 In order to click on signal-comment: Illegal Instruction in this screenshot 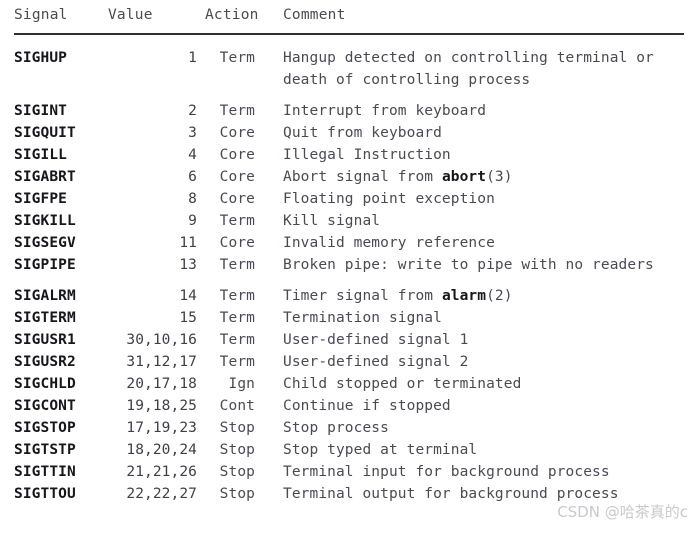, I will do `click(367, 155)`.